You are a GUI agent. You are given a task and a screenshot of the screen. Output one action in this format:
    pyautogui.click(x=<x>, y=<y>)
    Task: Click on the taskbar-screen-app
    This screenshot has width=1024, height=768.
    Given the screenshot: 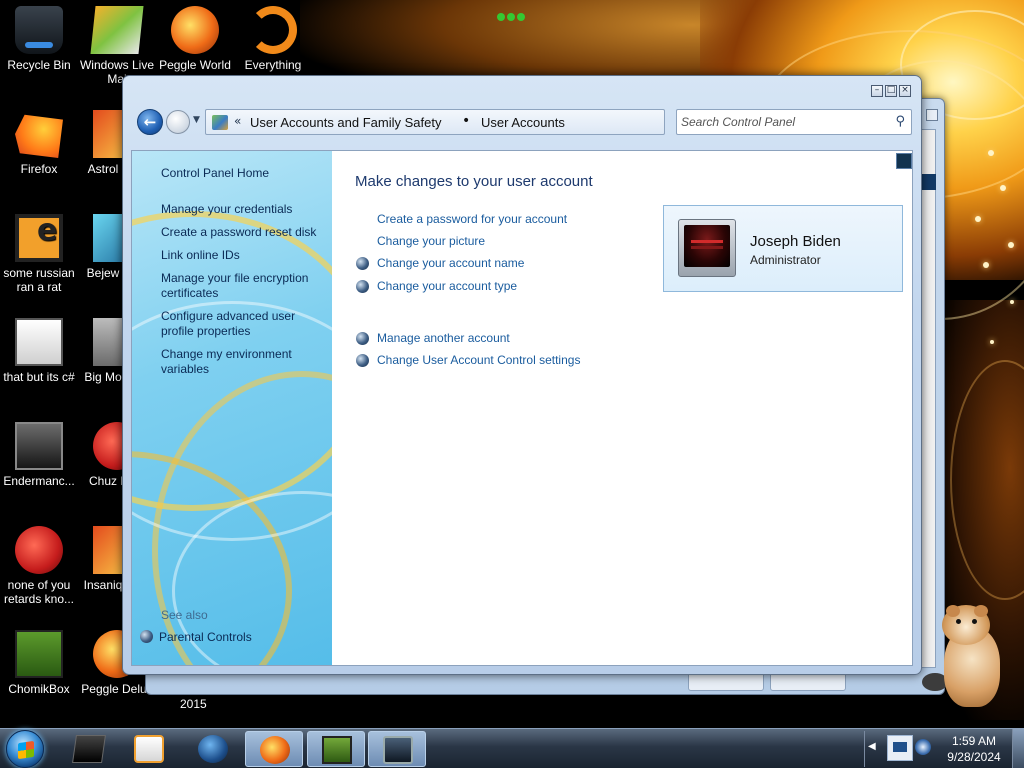 What is the action you would take?
    pyautogui.click(x=397, y=749)
    